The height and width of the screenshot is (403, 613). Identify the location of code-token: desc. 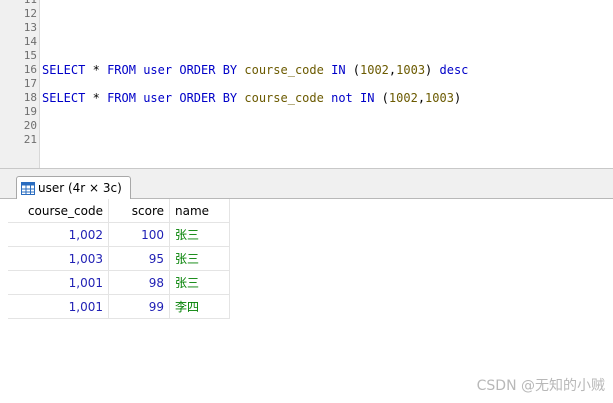
(454, 70).